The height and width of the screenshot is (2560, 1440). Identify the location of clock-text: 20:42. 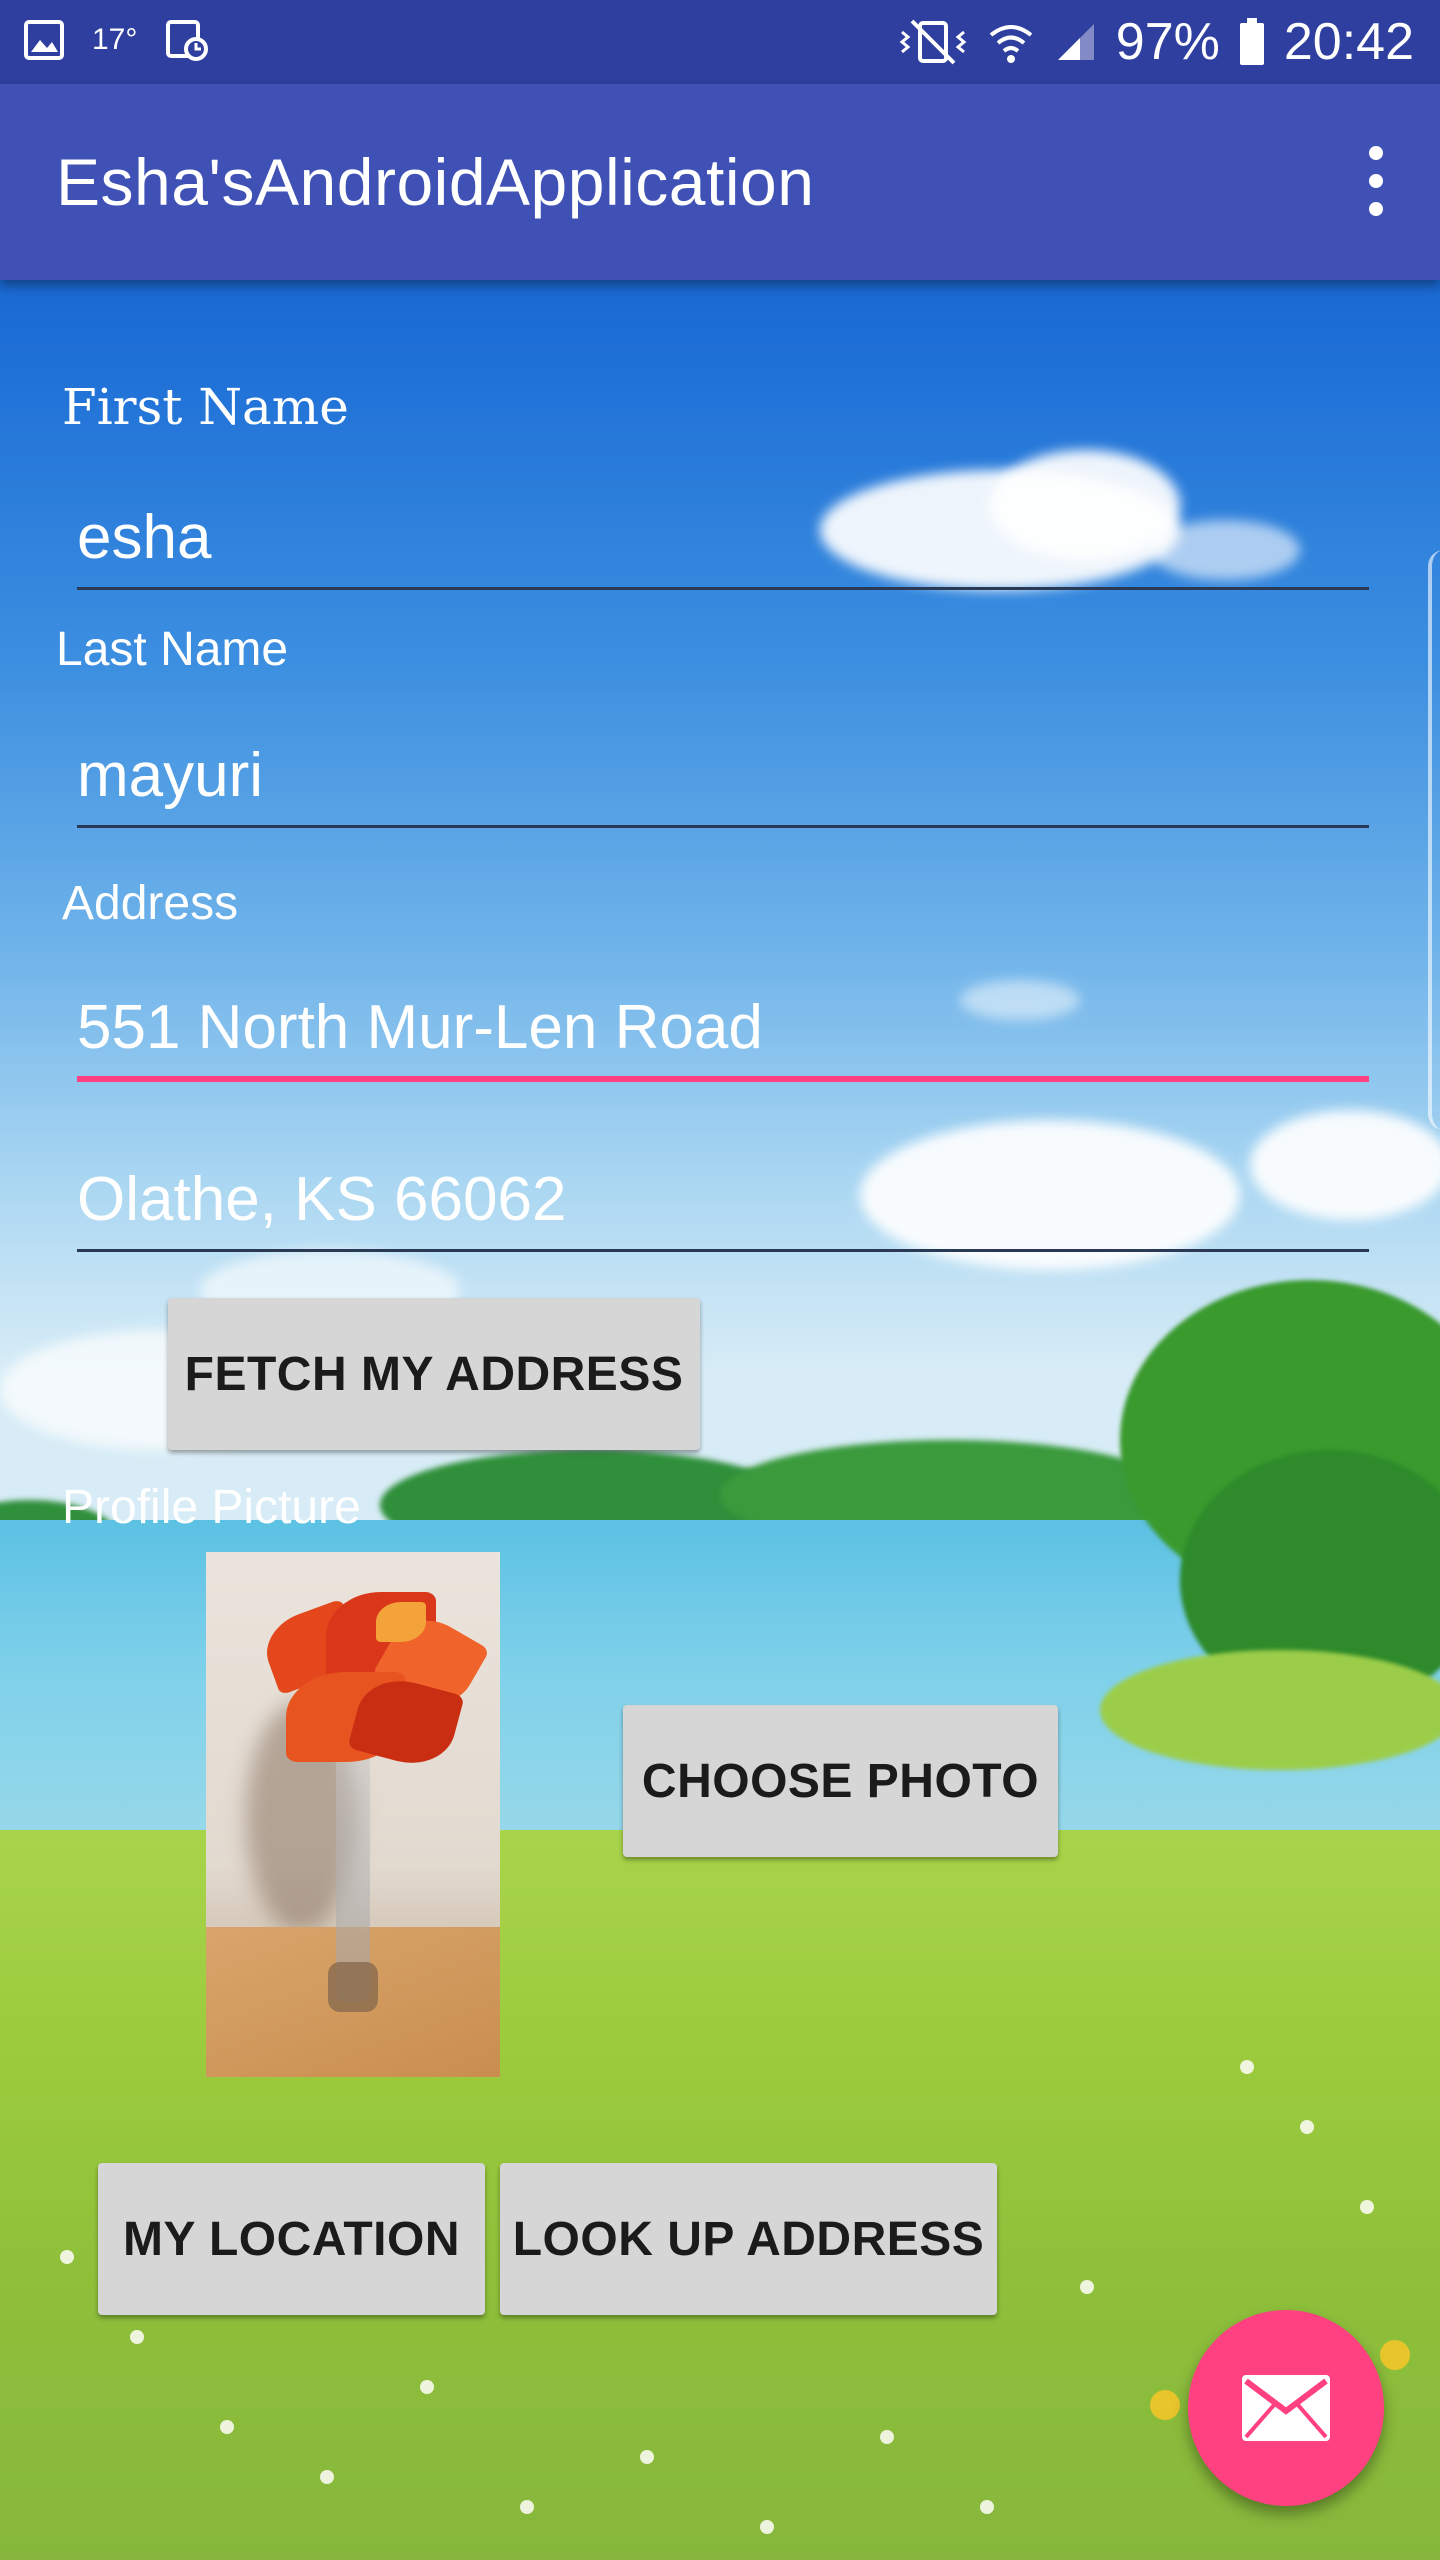
(1348, 42).